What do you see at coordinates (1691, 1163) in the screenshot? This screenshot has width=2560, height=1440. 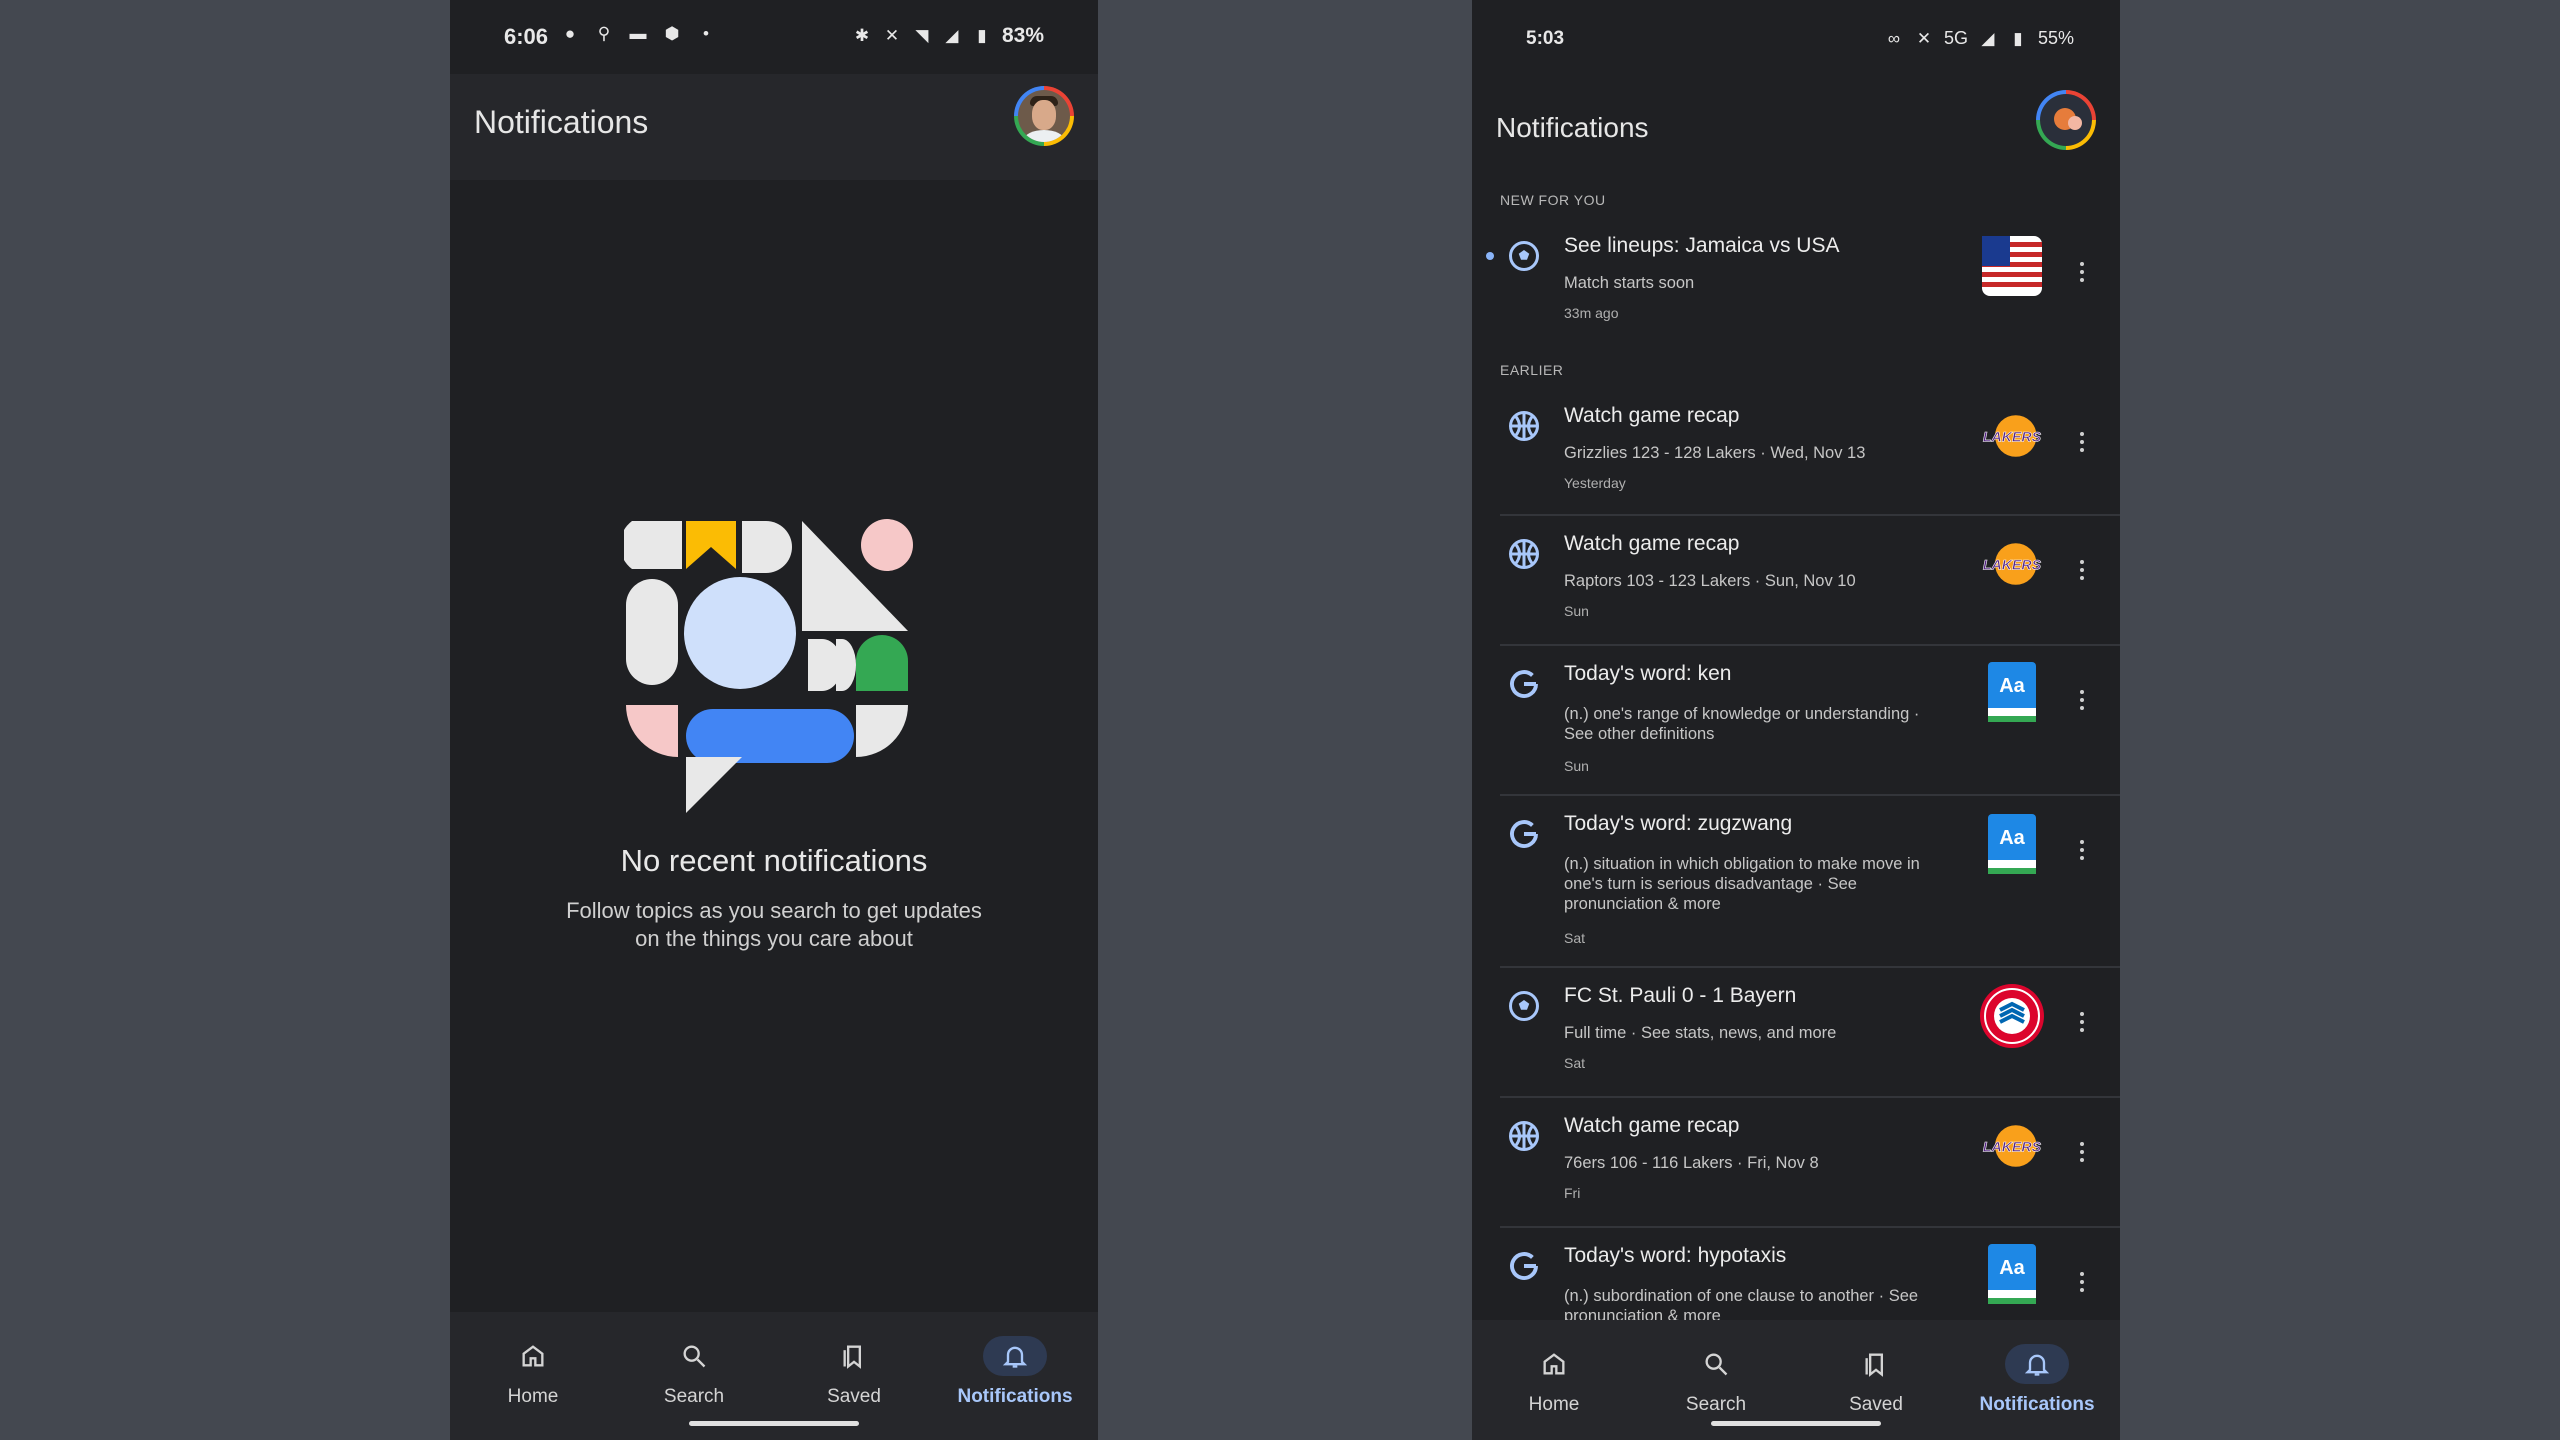 I see `notification-subtitle: 76ers 106 - 116 Lakers · Fri, Nov 8` at bounding box center [1691, 1163].